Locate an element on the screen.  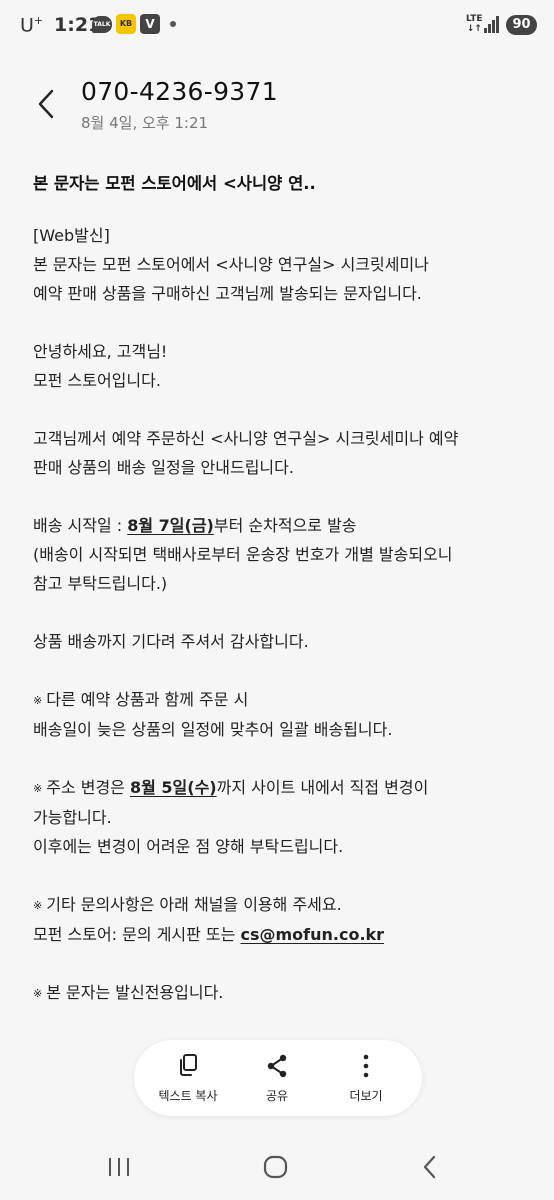
back-arrow-icon is located at coordinates (429, 1167).